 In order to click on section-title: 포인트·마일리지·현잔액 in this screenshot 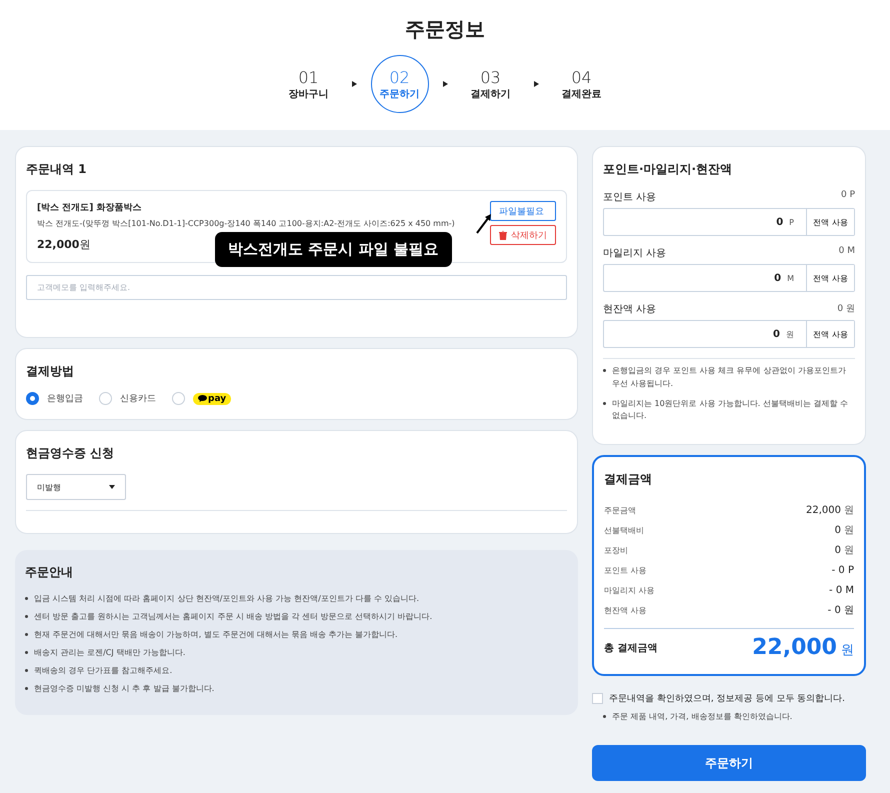, I will do `click(668, 169)`.